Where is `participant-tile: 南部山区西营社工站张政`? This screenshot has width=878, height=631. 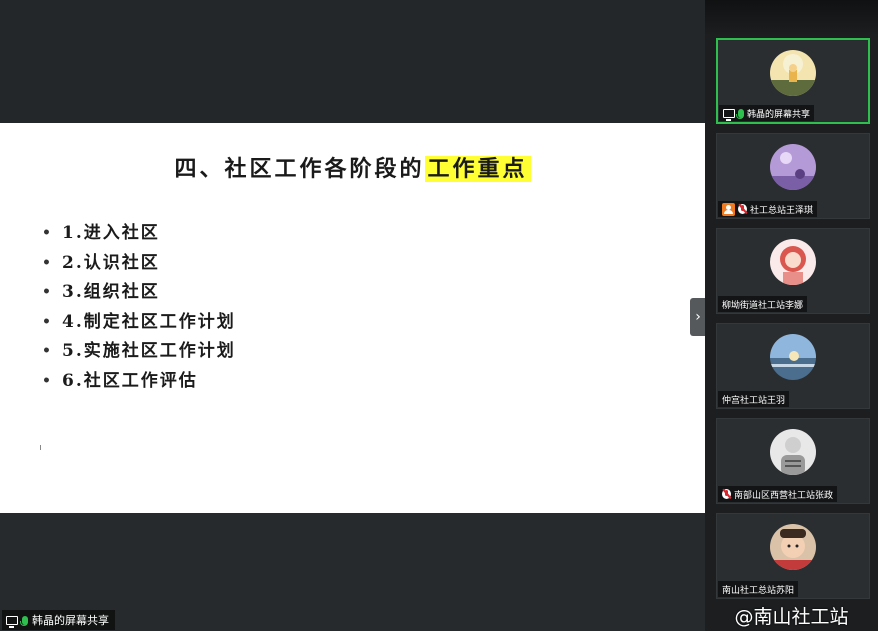 participant-tile: 南部山区西营社工站张政 is located at coordinates (793, 461).